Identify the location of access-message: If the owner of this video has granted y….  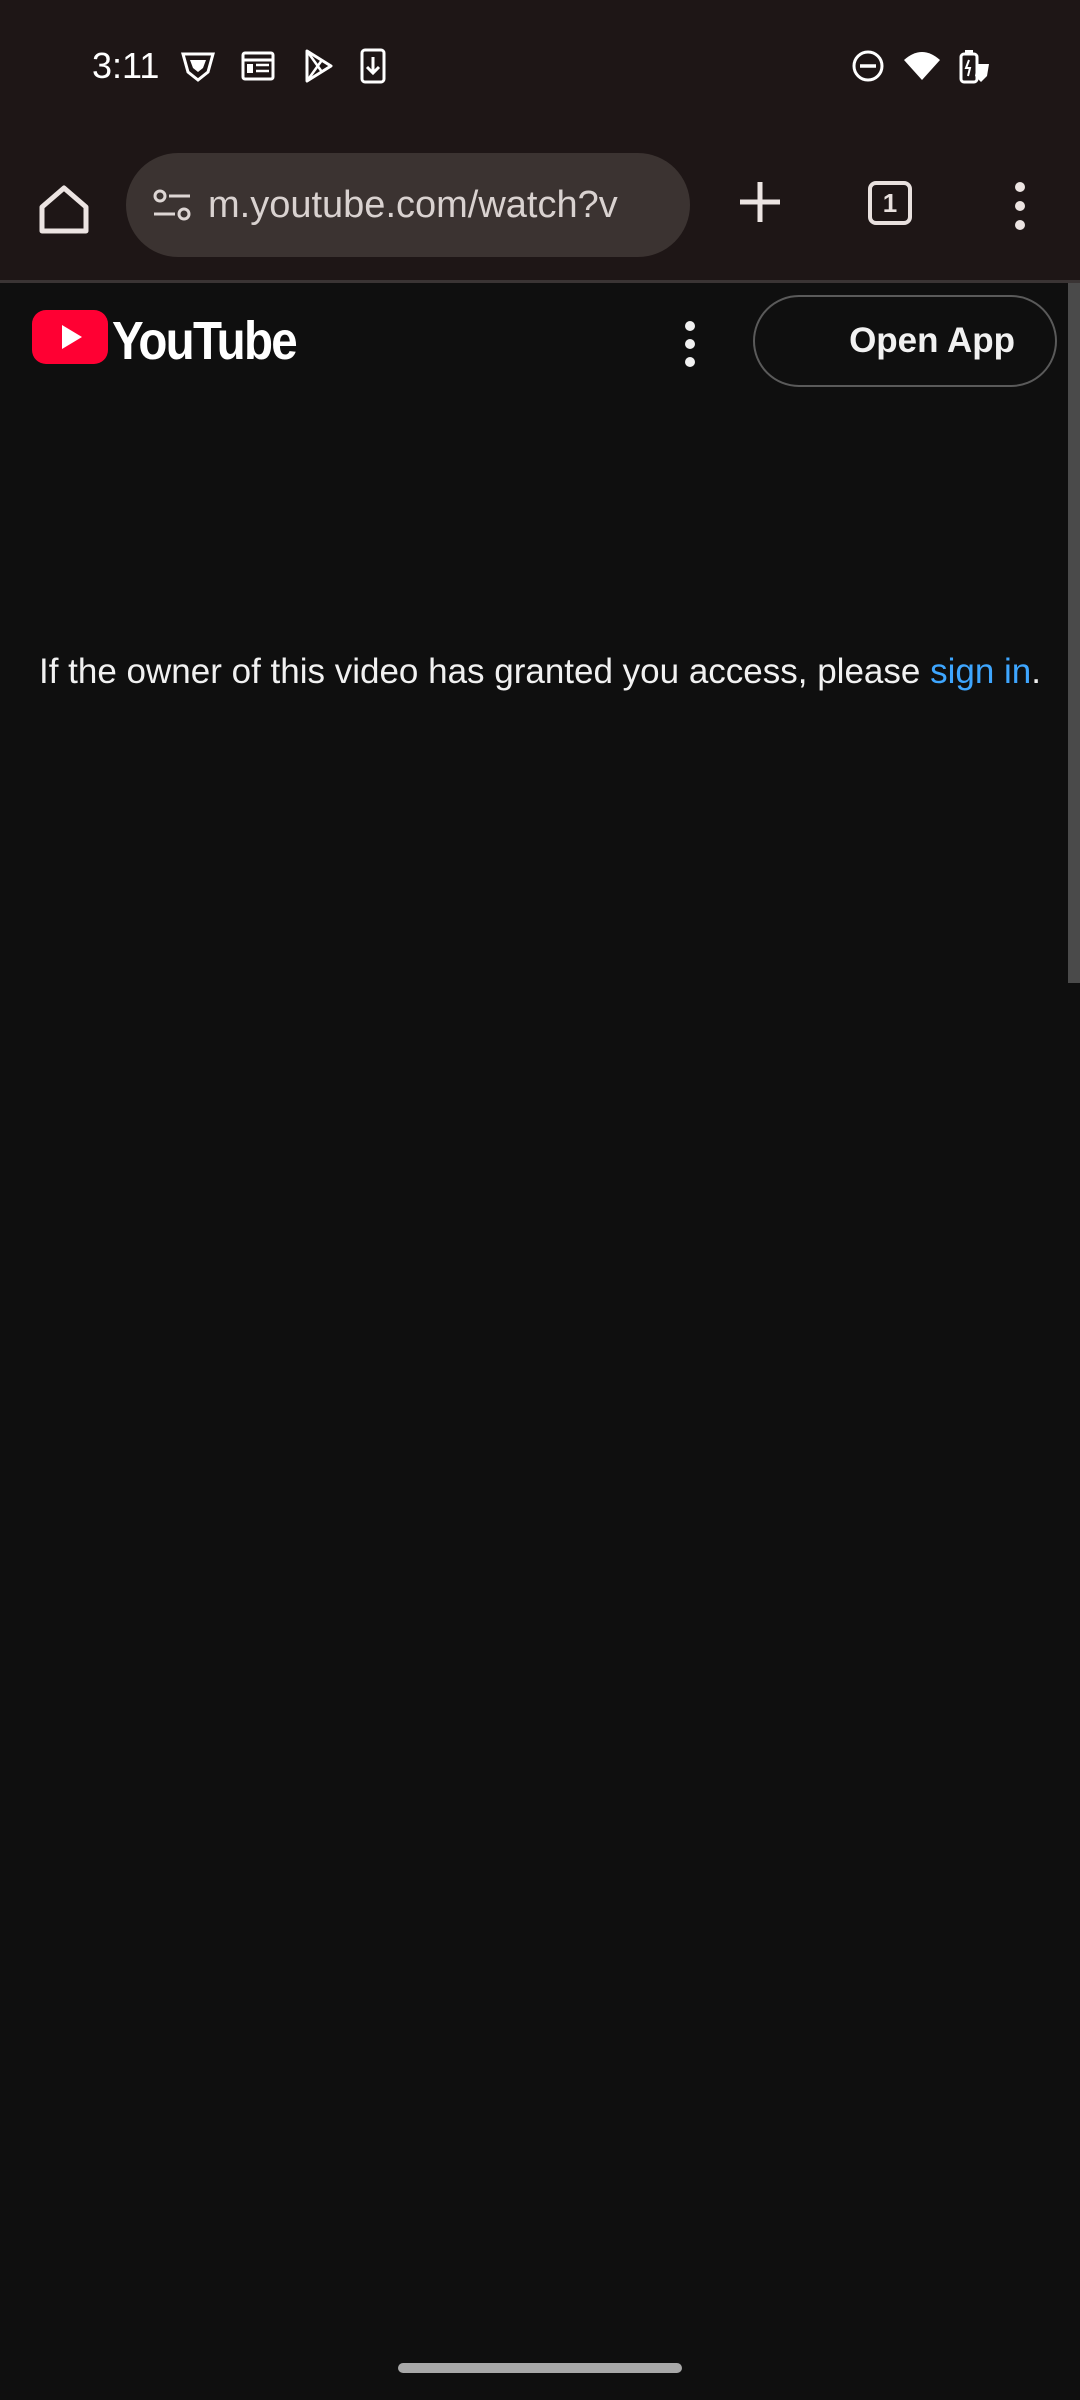
(540, 671).